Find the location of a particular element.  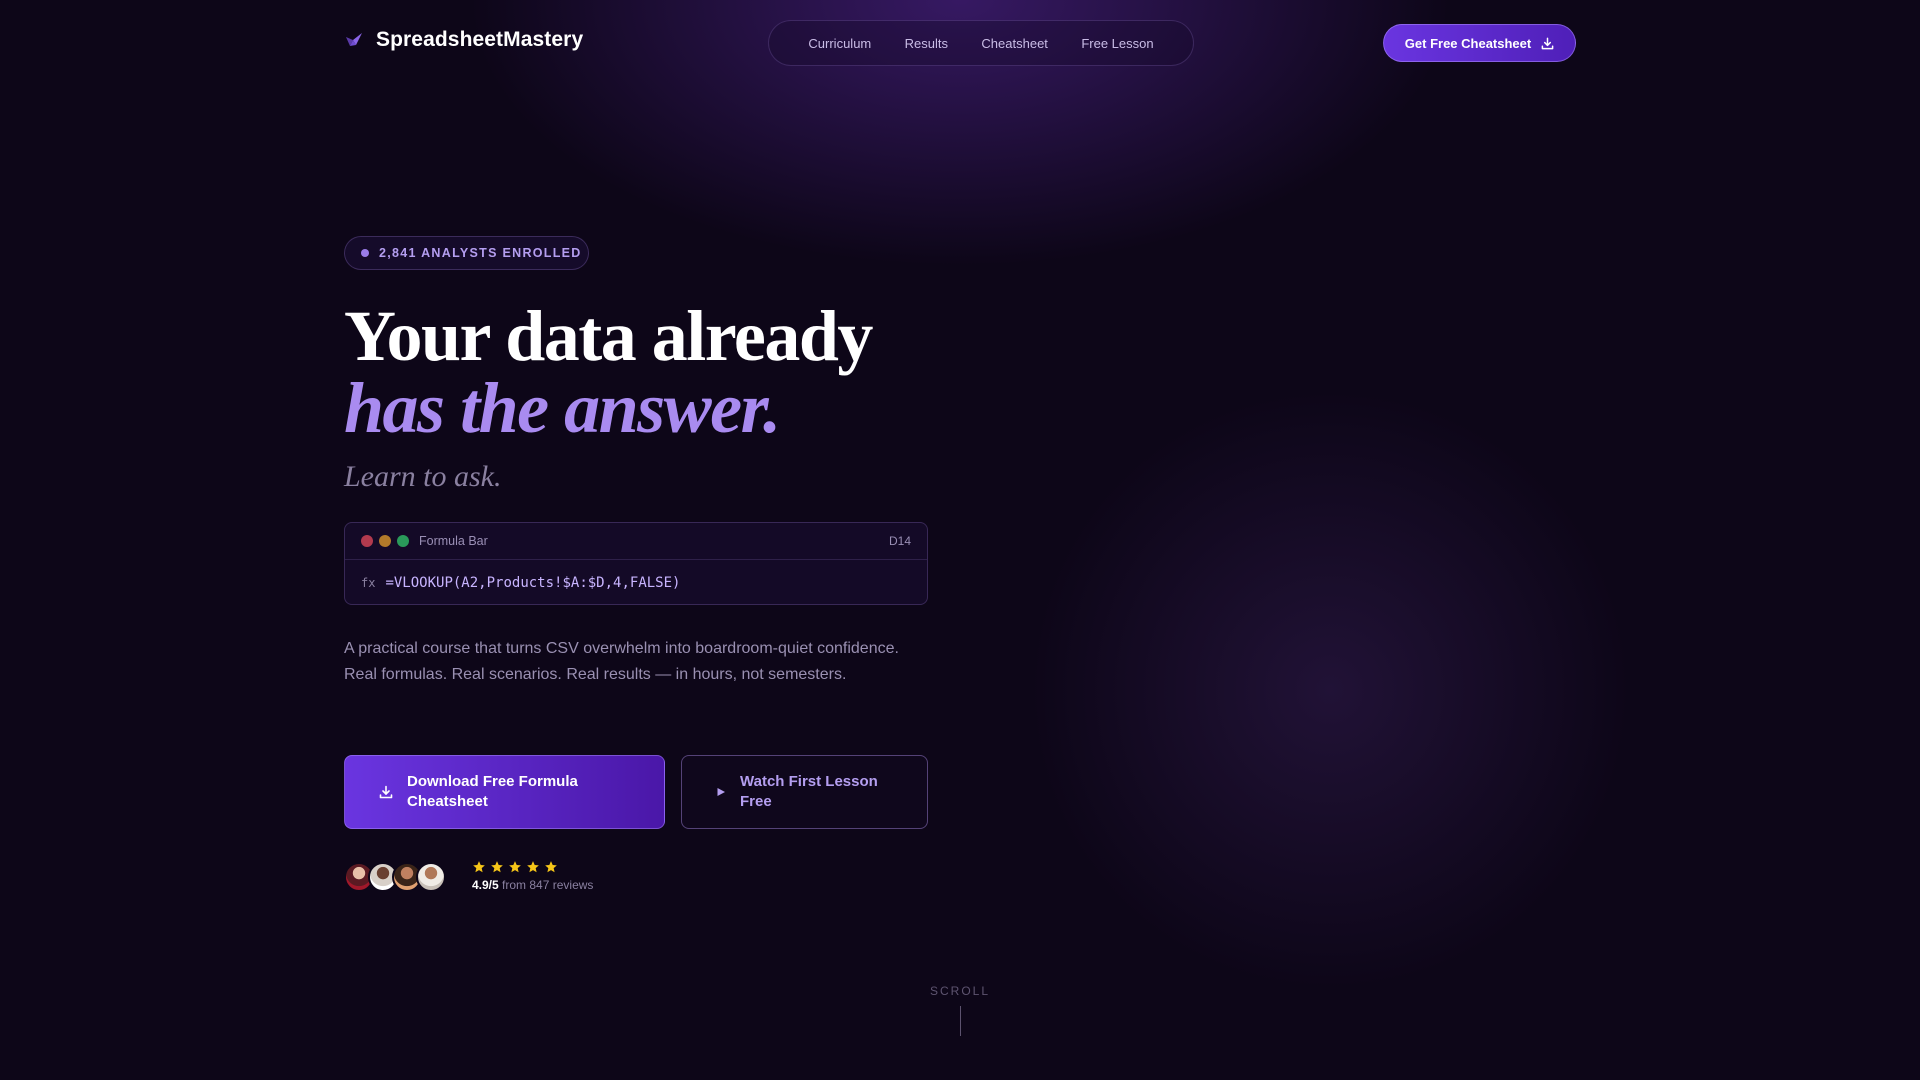

nav-link-results: Results is located at coordinates (926, 43).